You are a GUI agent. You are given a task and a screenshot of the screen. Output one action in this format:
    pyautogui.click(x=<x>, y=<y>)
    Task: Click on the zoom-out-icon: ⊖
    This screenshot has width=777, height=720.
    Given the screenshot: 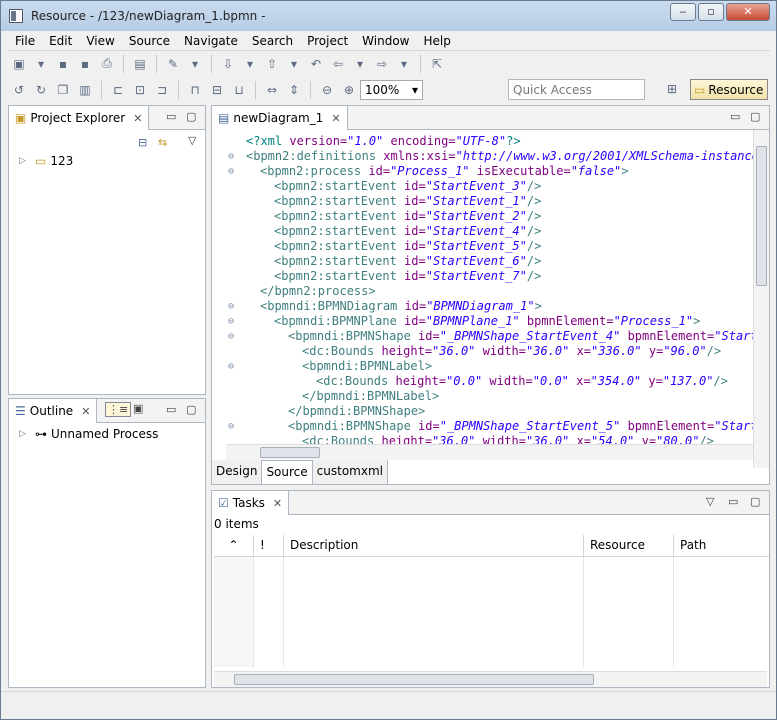 What is the action you would take?
    pyautogui.click(x=327, y=90)
    